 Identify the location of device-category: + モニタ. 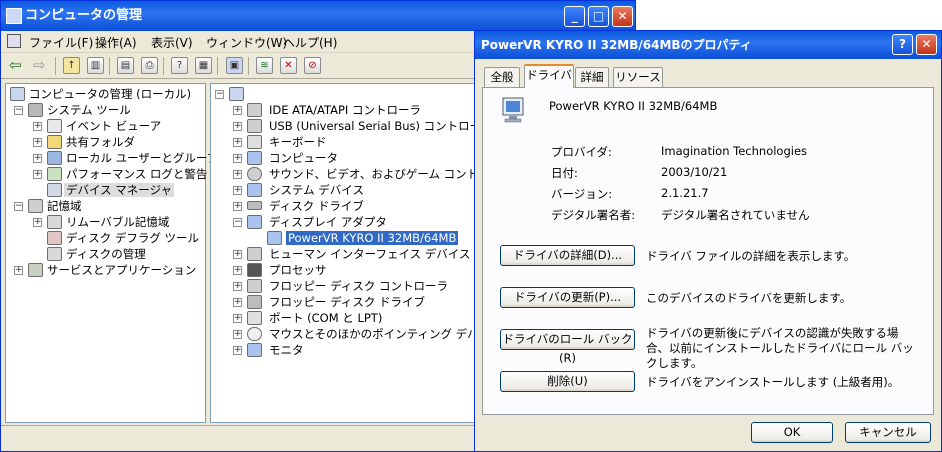
(268, 350).